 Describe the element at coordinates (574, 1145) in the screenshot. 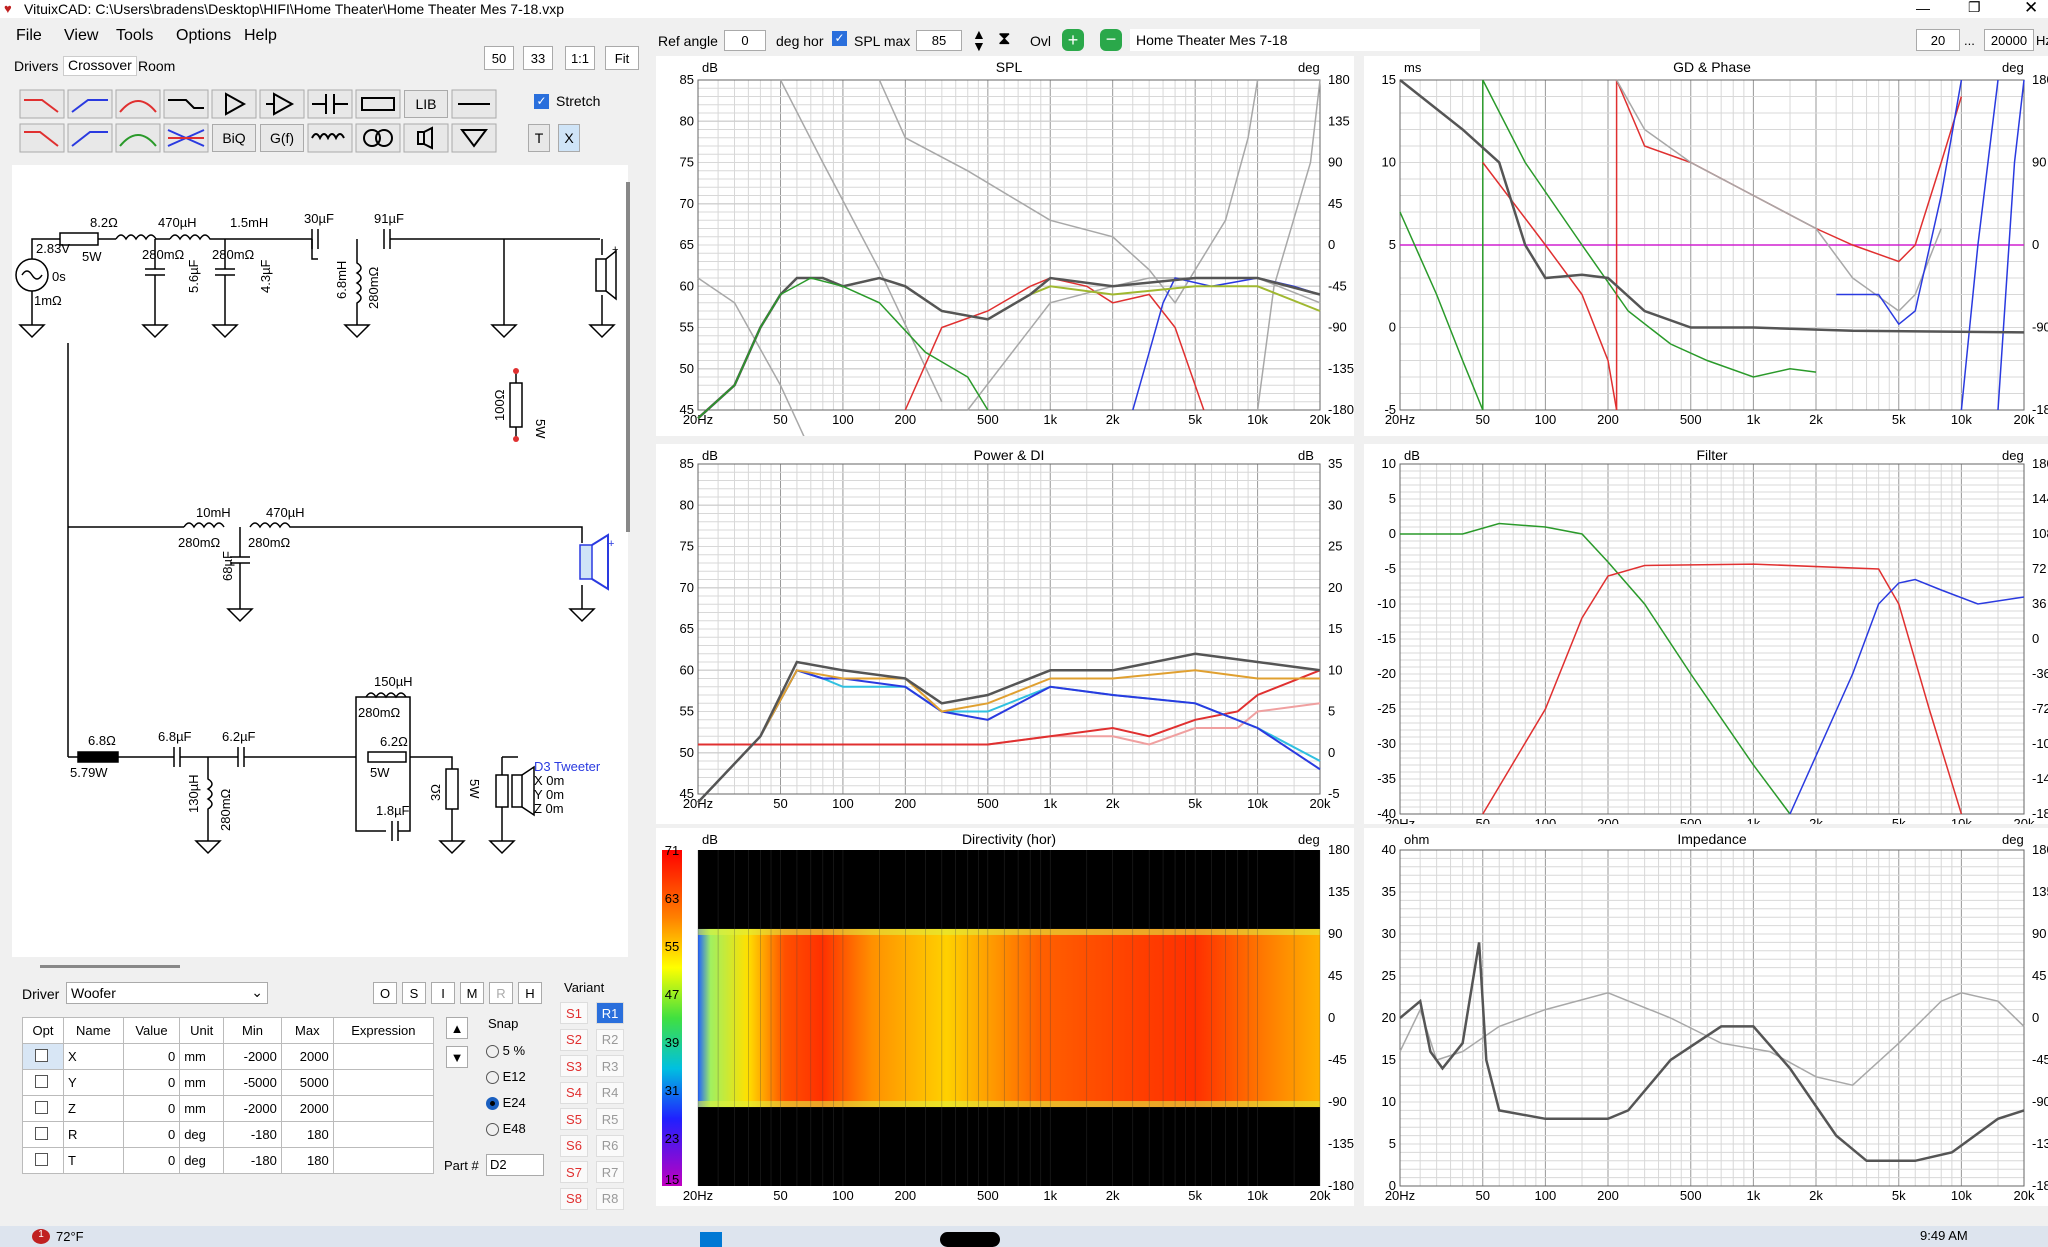

I see `variant-s6-button: S6` at that location.